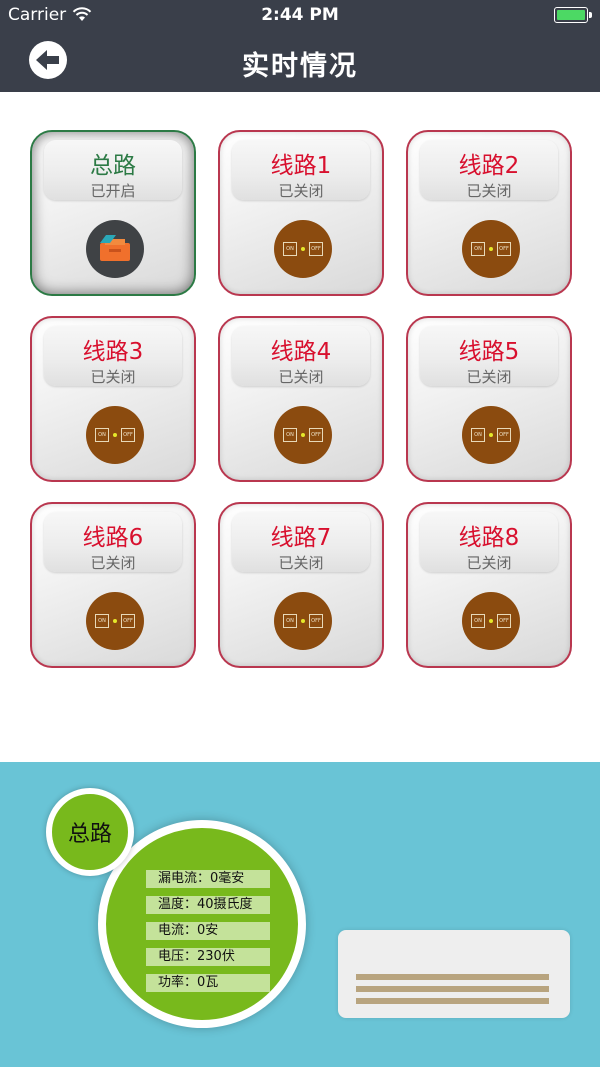 This screenshot has width=600, height=1067. Describe the element at coordinates (208, 879) in the screenshot. I see `metric-row: 漏电流：0毫安` at that location.